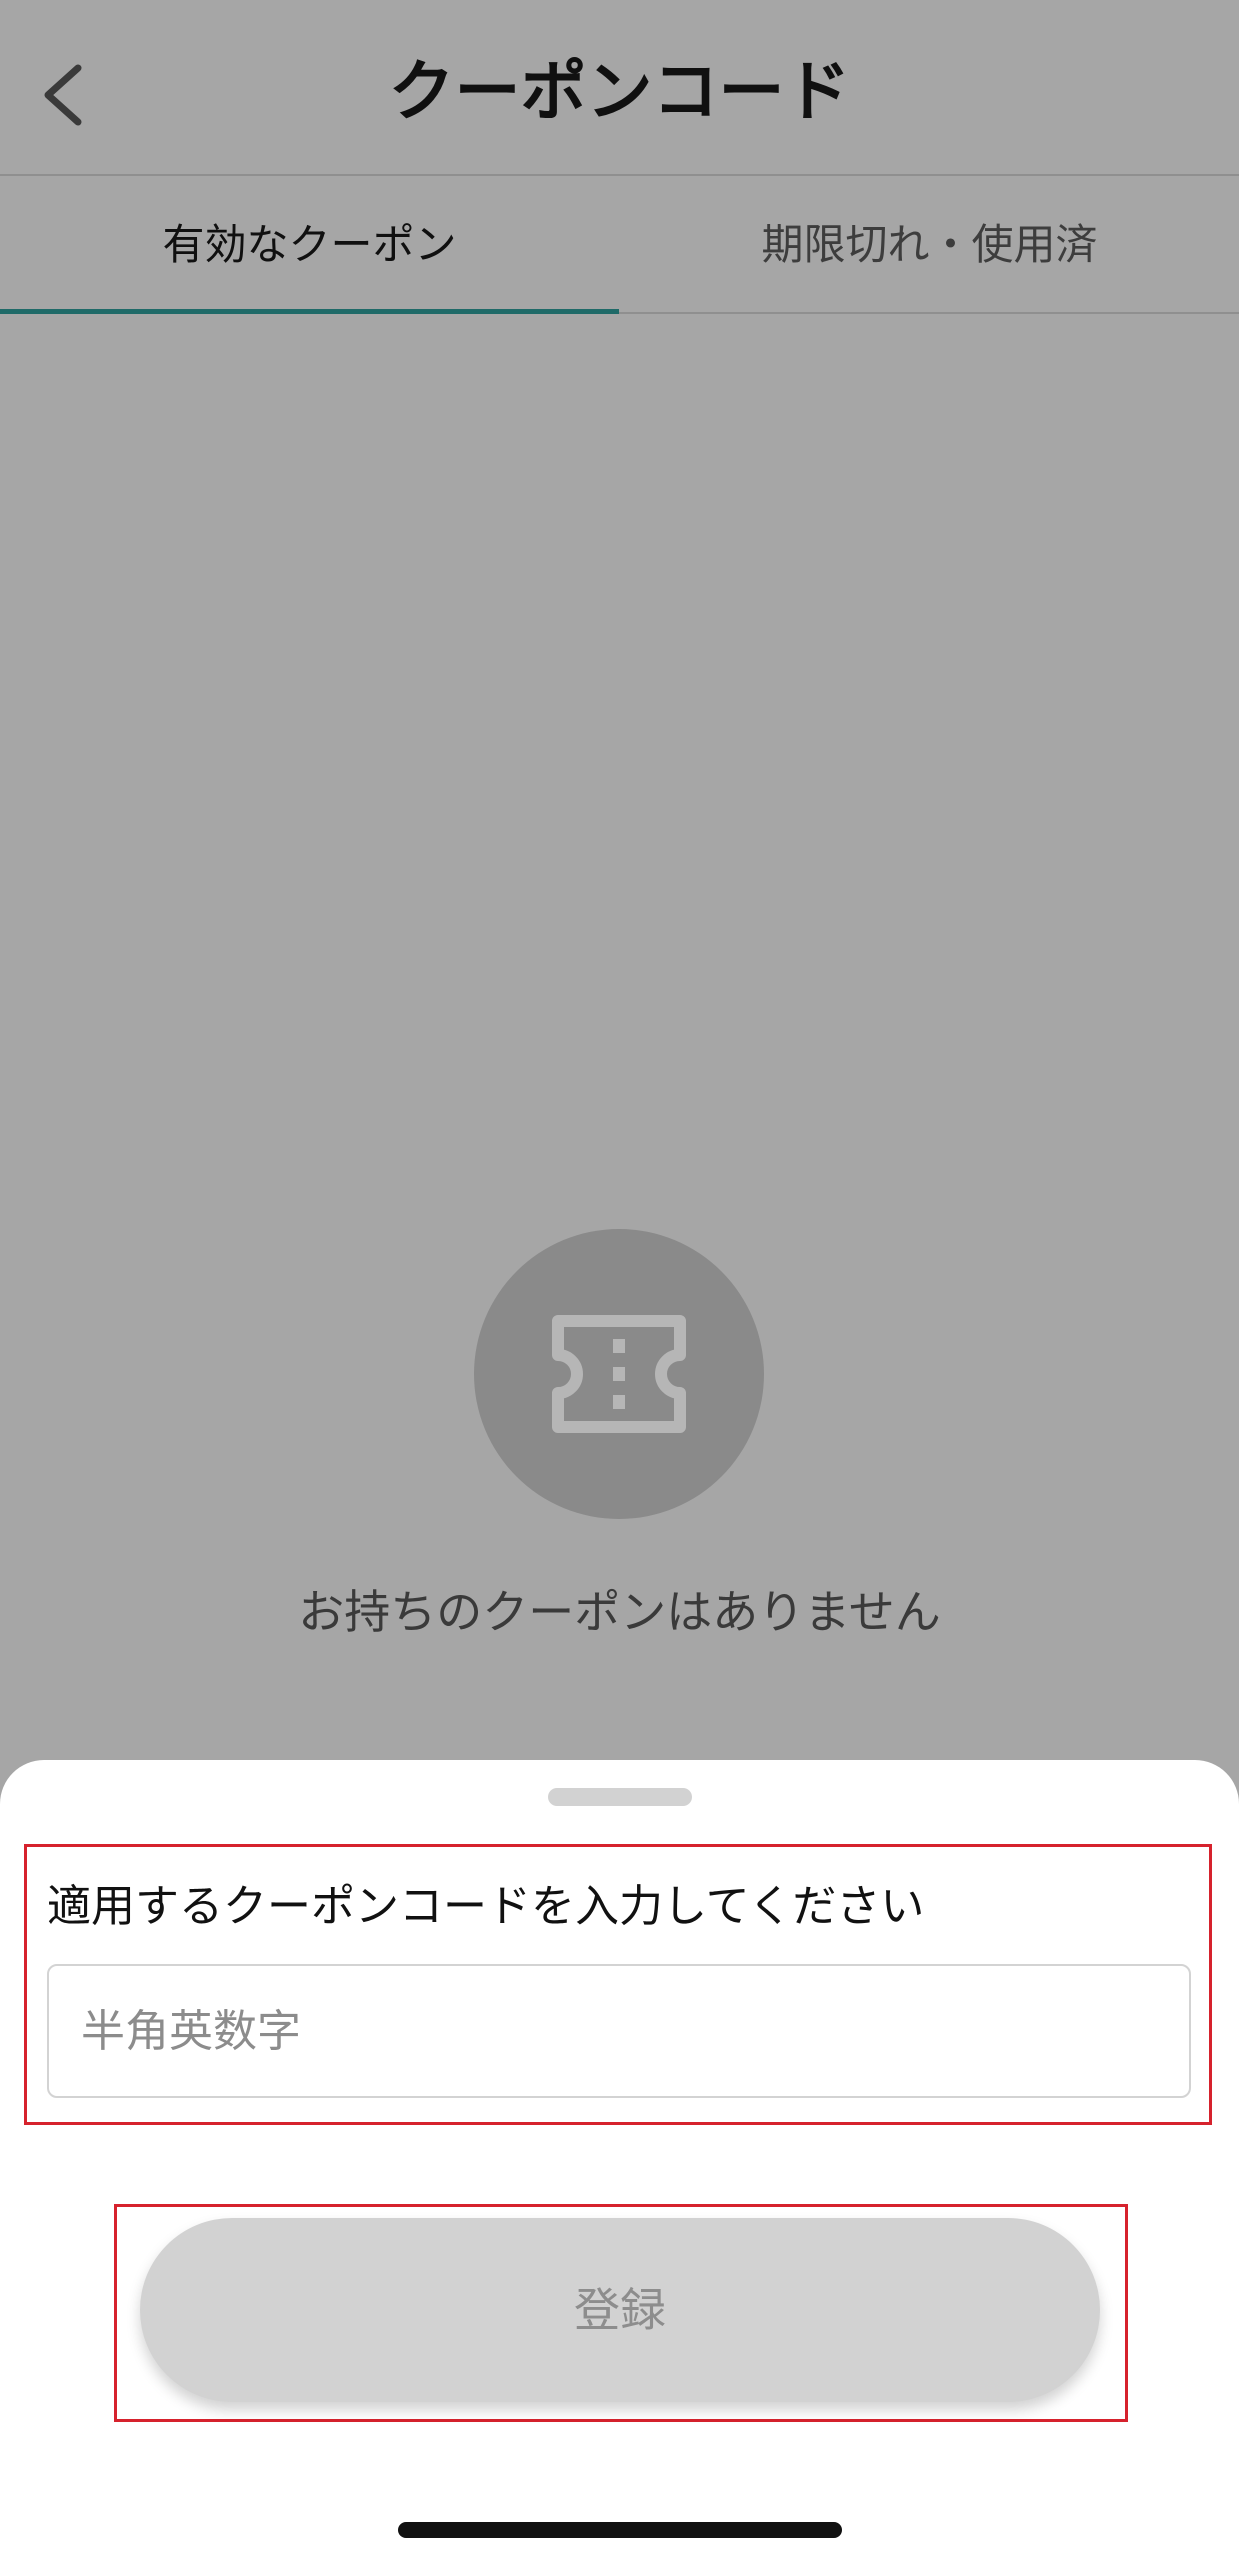 This screenshot has width=1239, height=2560. I want to click on tab-active-coupons: 有効なクーポン, so click(309, 244).